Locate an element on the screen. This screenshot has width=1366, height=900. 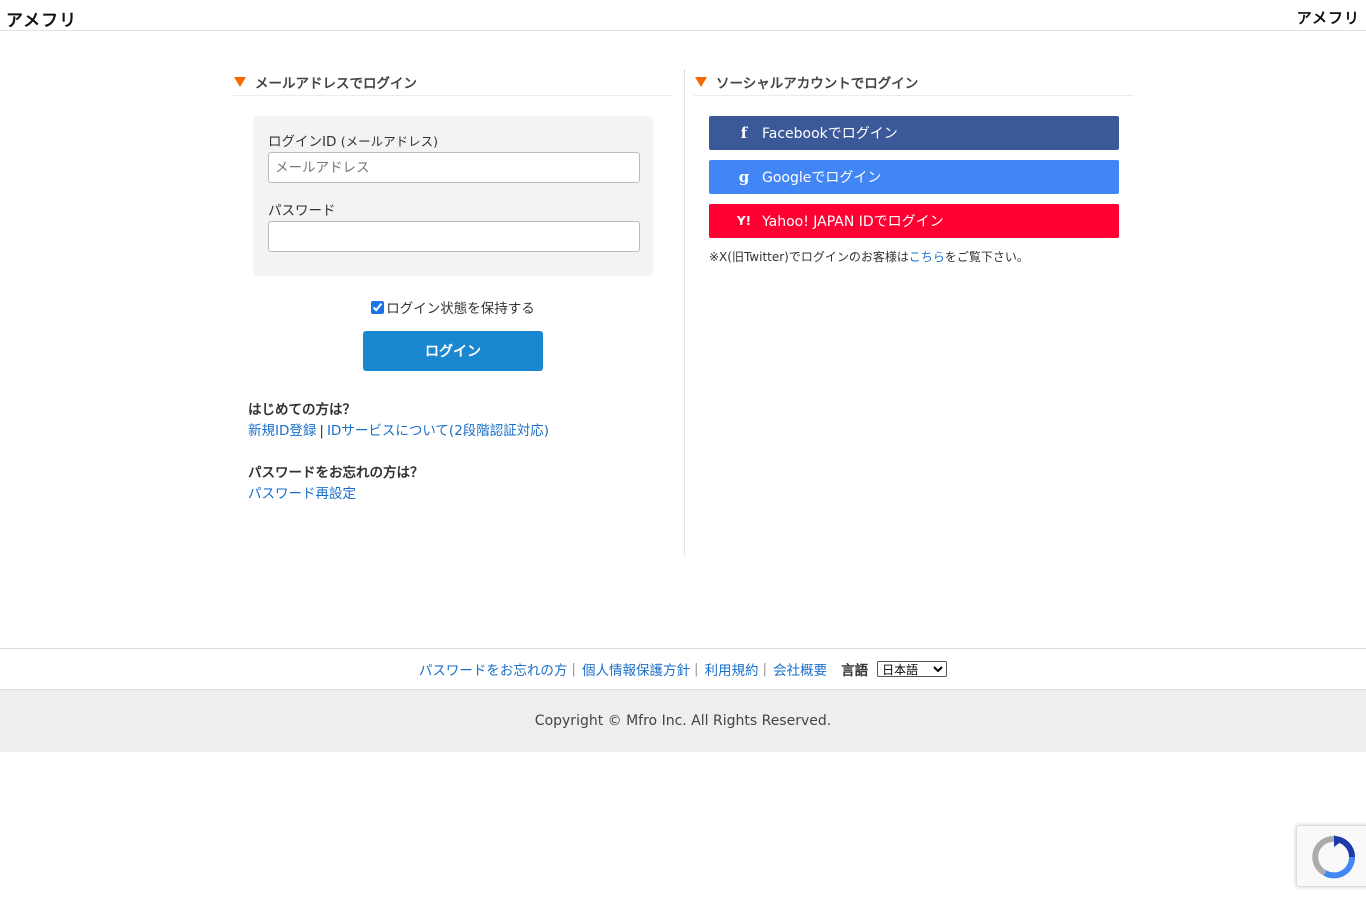
google-icon: g is located at coordinates (744, 177).